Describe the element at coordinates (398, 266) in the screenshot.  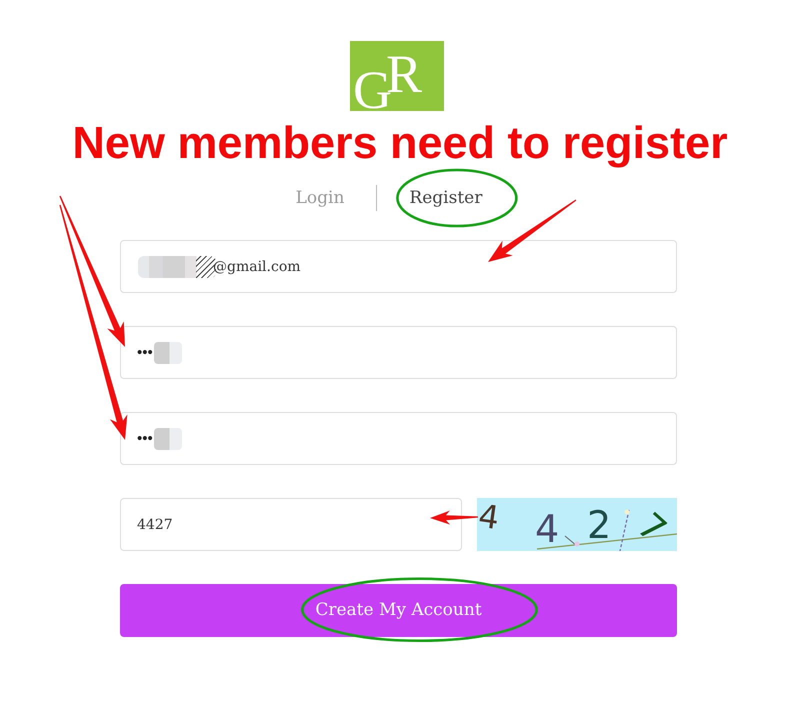
I see `email-field: @gmail.com` at that location.